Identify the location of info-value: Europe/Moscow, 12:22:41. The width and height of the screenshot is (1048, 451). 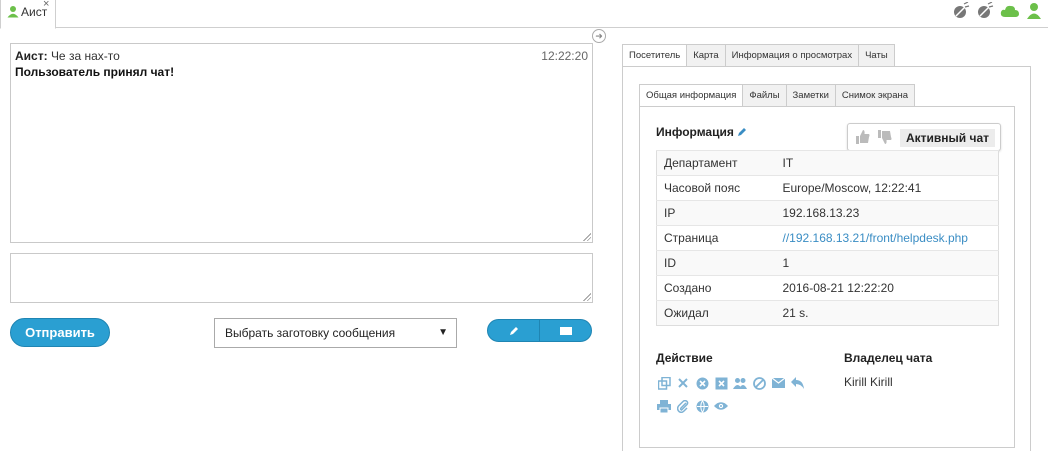
(890, 188).